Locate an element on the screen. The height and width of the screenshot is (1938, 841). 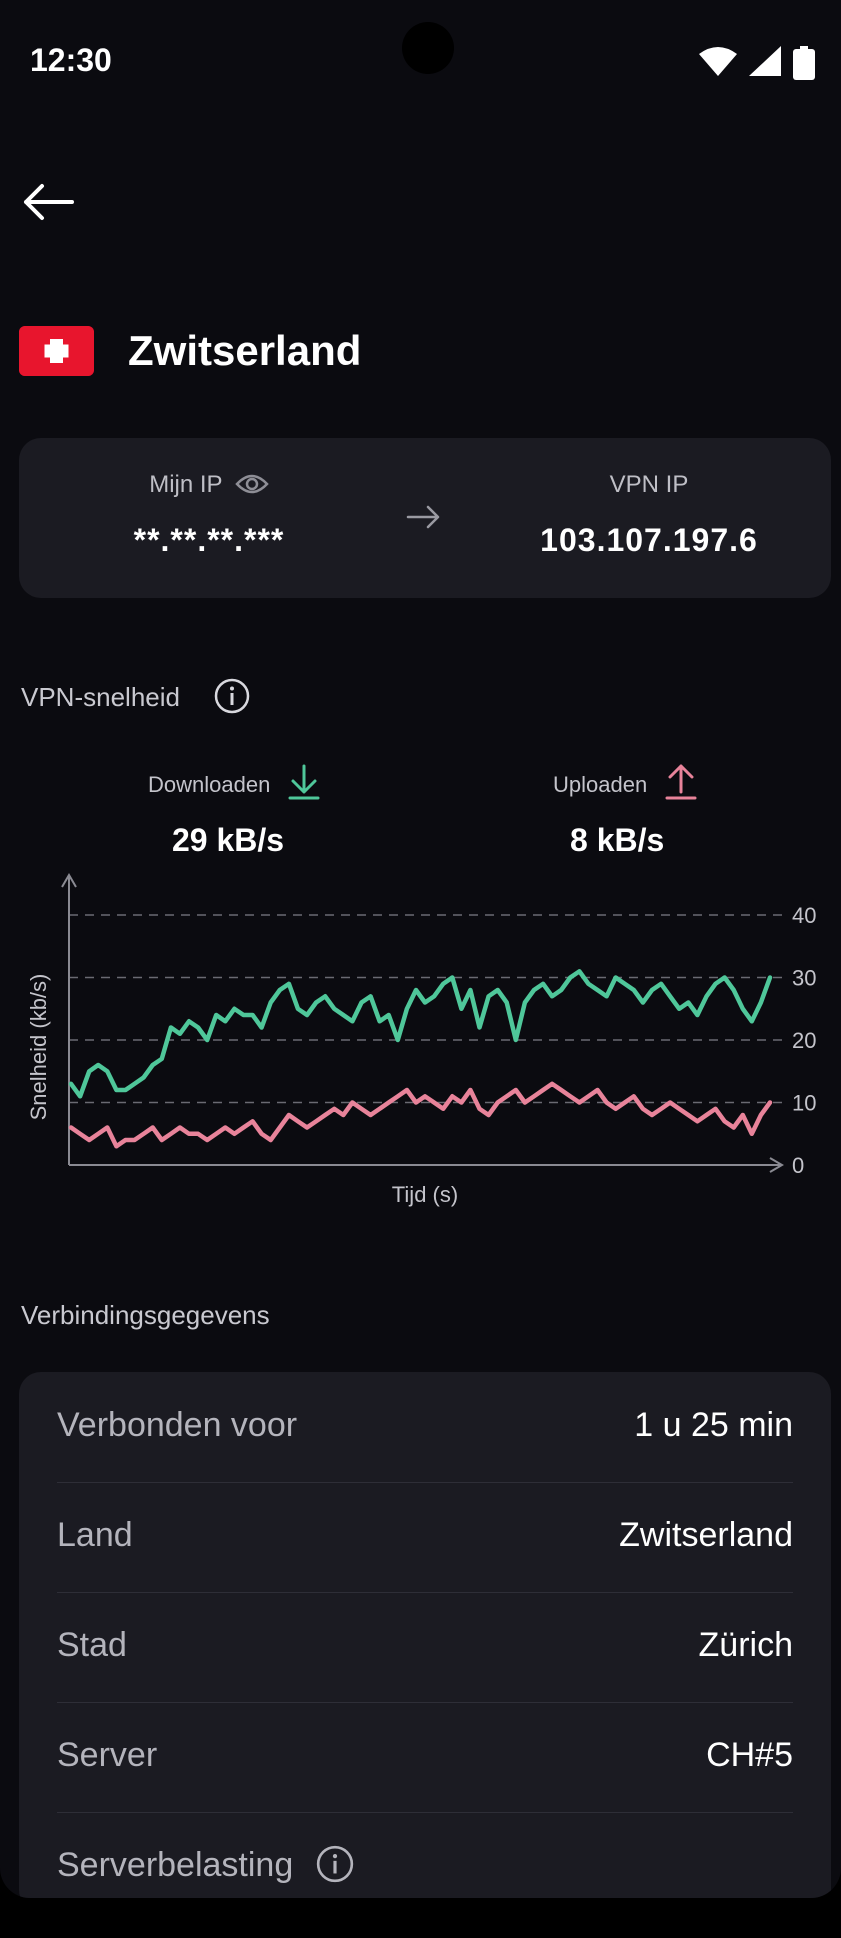
detail-row-connected-for: Verbonden voor 1 u 25 min is located at coordinates (425, 1427).